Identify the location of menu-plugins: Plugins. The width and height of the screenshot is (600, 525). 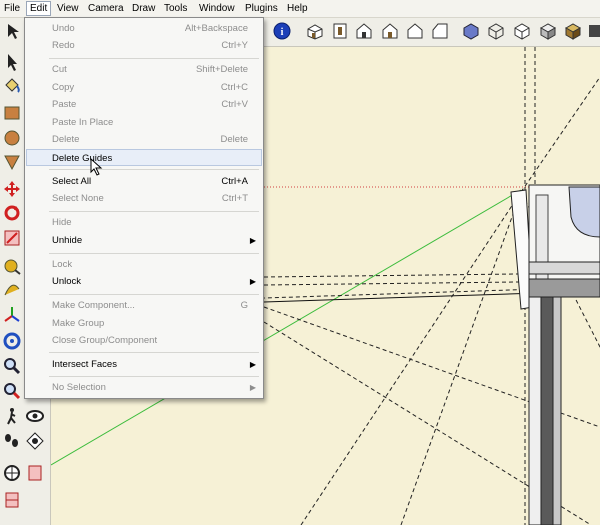
(261, 8).